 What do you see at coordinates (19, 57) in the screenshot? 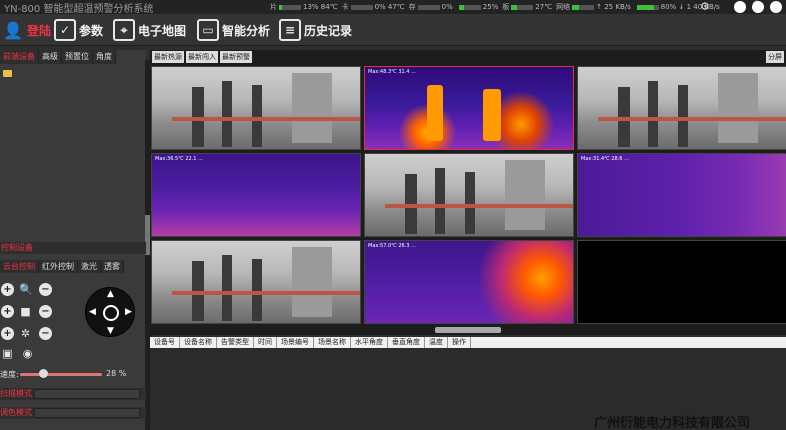
I see `tab-devices: 前端设备` at bounding box center [19, 57].